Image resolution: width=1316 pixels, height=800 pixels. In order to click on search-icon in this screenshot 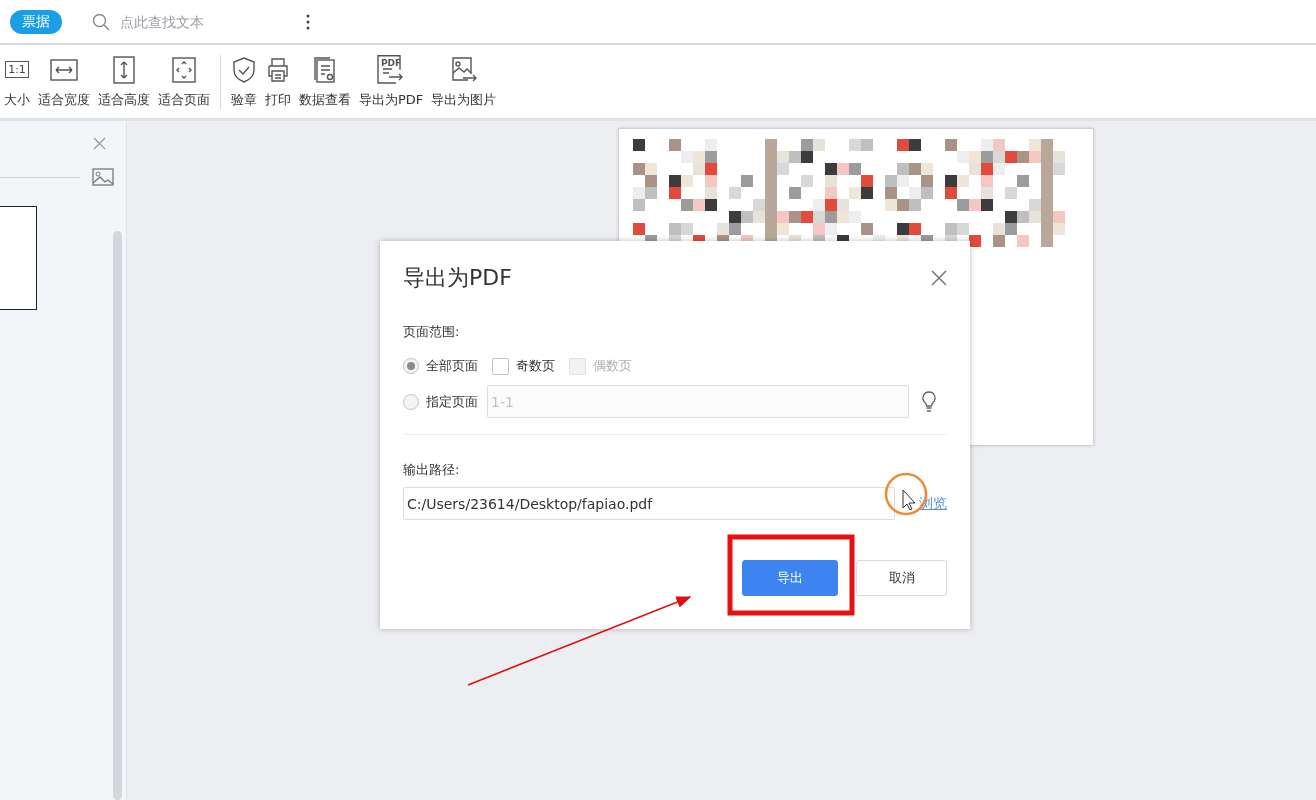, I will do `click(101, 21)`.